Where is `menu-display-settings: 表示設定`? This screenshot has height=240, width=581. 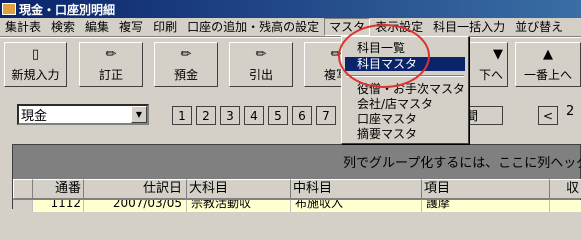 menu-display-settings: 表示設定 is located at coordinates (399, 27).